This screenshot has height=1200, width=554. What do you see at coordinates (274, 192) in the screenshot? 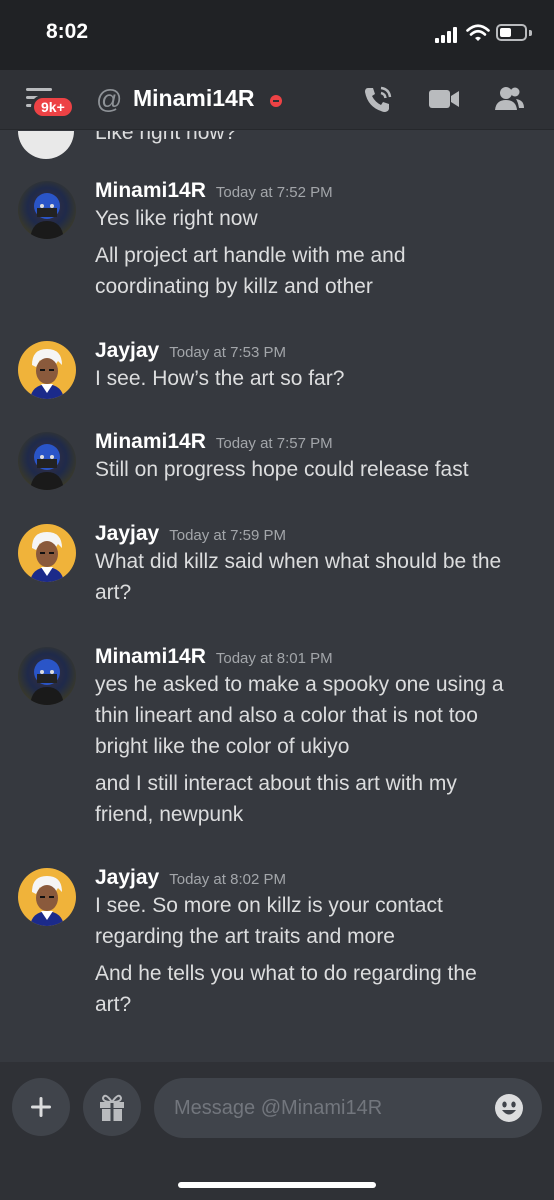
I see `message-timestamp: Today at 7:52 PM` at bounding box center [274, 192].